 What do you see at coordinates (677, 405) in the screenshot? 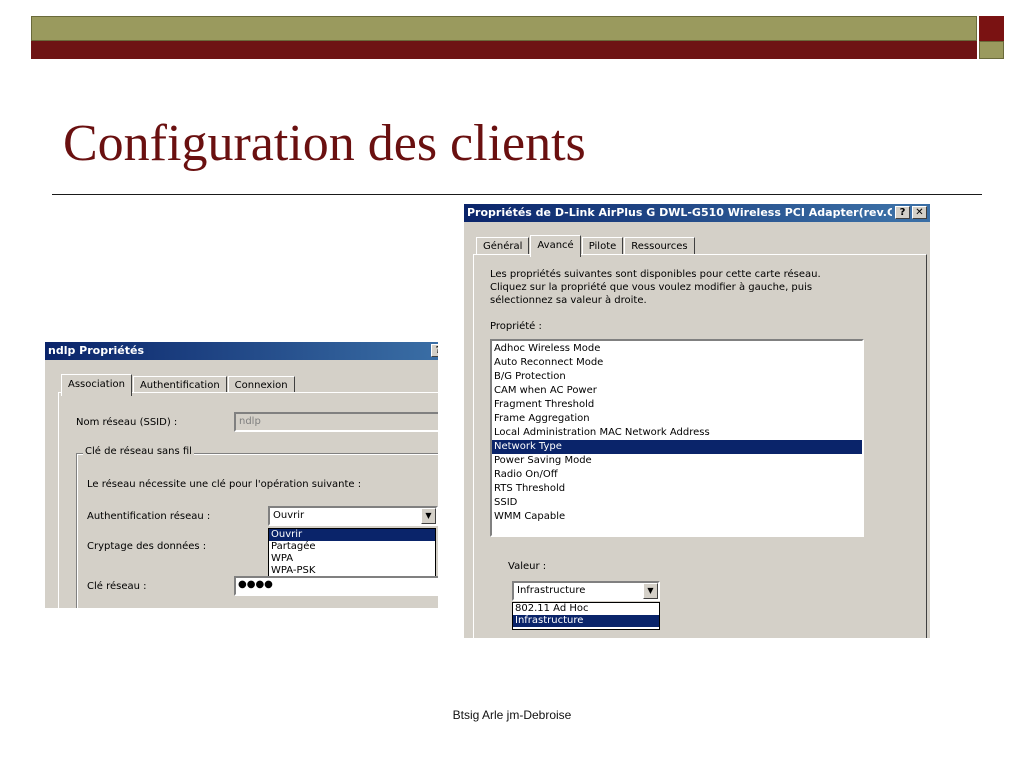
I see `property-item: Fragment Threshold` at bounding box center [677, 405].